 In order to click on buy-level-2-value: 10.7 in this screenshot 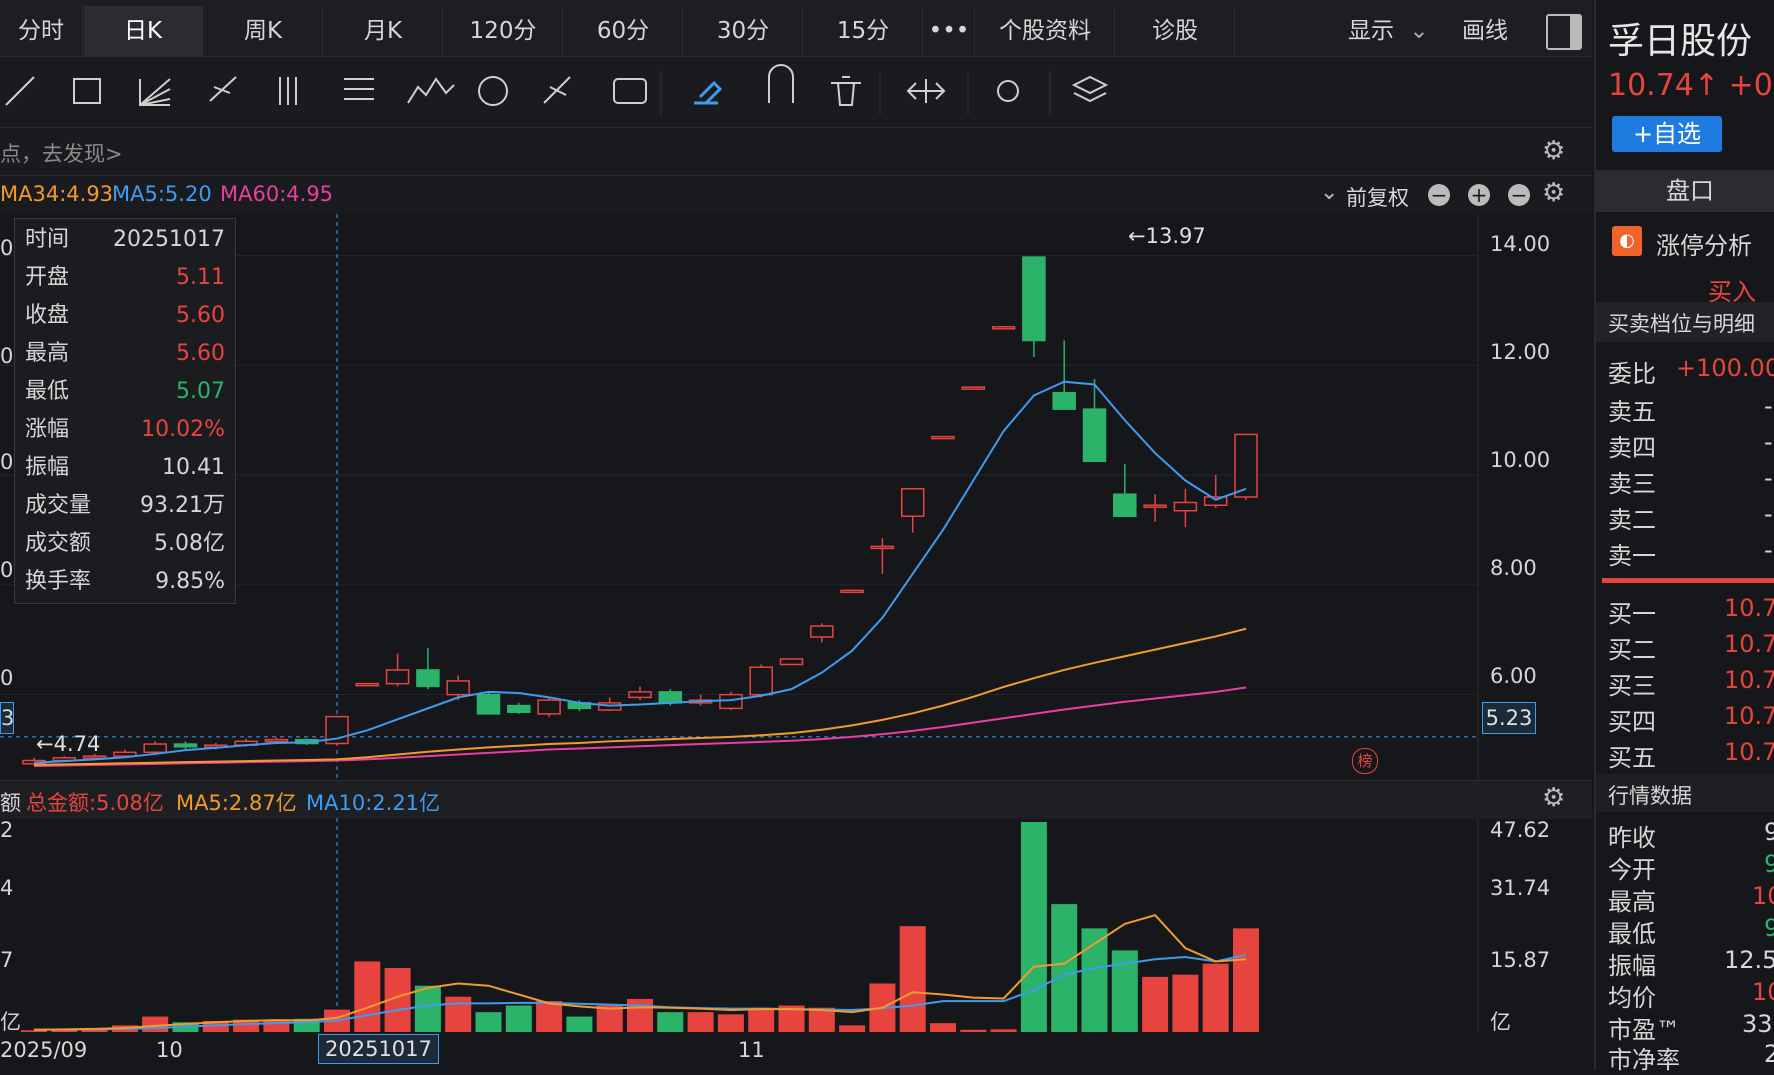, I will do `click(1749, 644)`.